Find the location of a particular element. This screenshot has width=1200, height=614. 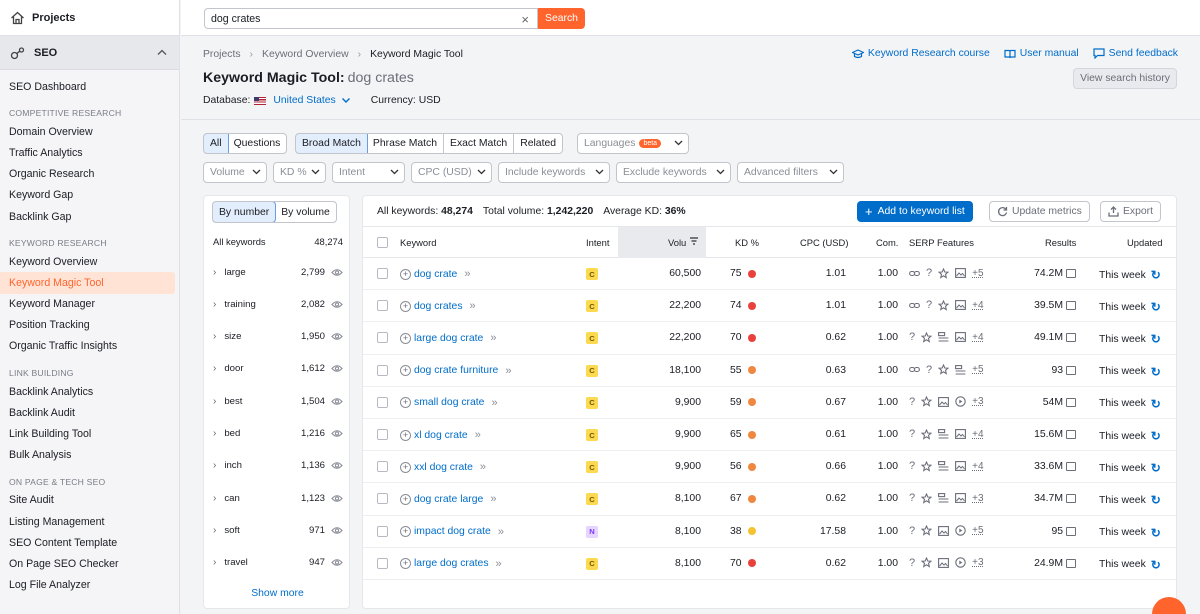

sidebar-item-organic-traffic-insights: Organic Traffic Insights is located at coordinates (89, 346).